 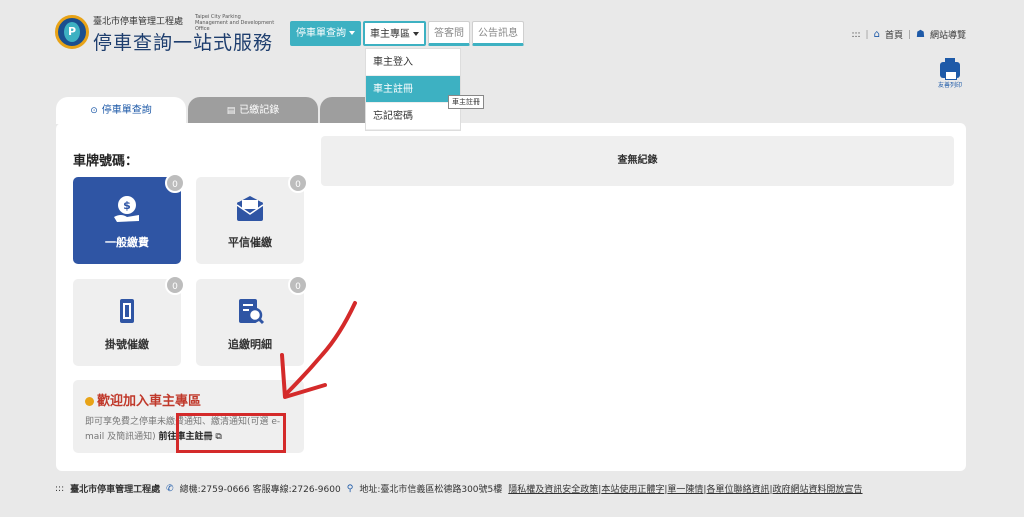 What do you see at coordinates (126, 110) in the screenshot?
I see `tab-label: 停車單查詢` at bounding box center [126, 110].